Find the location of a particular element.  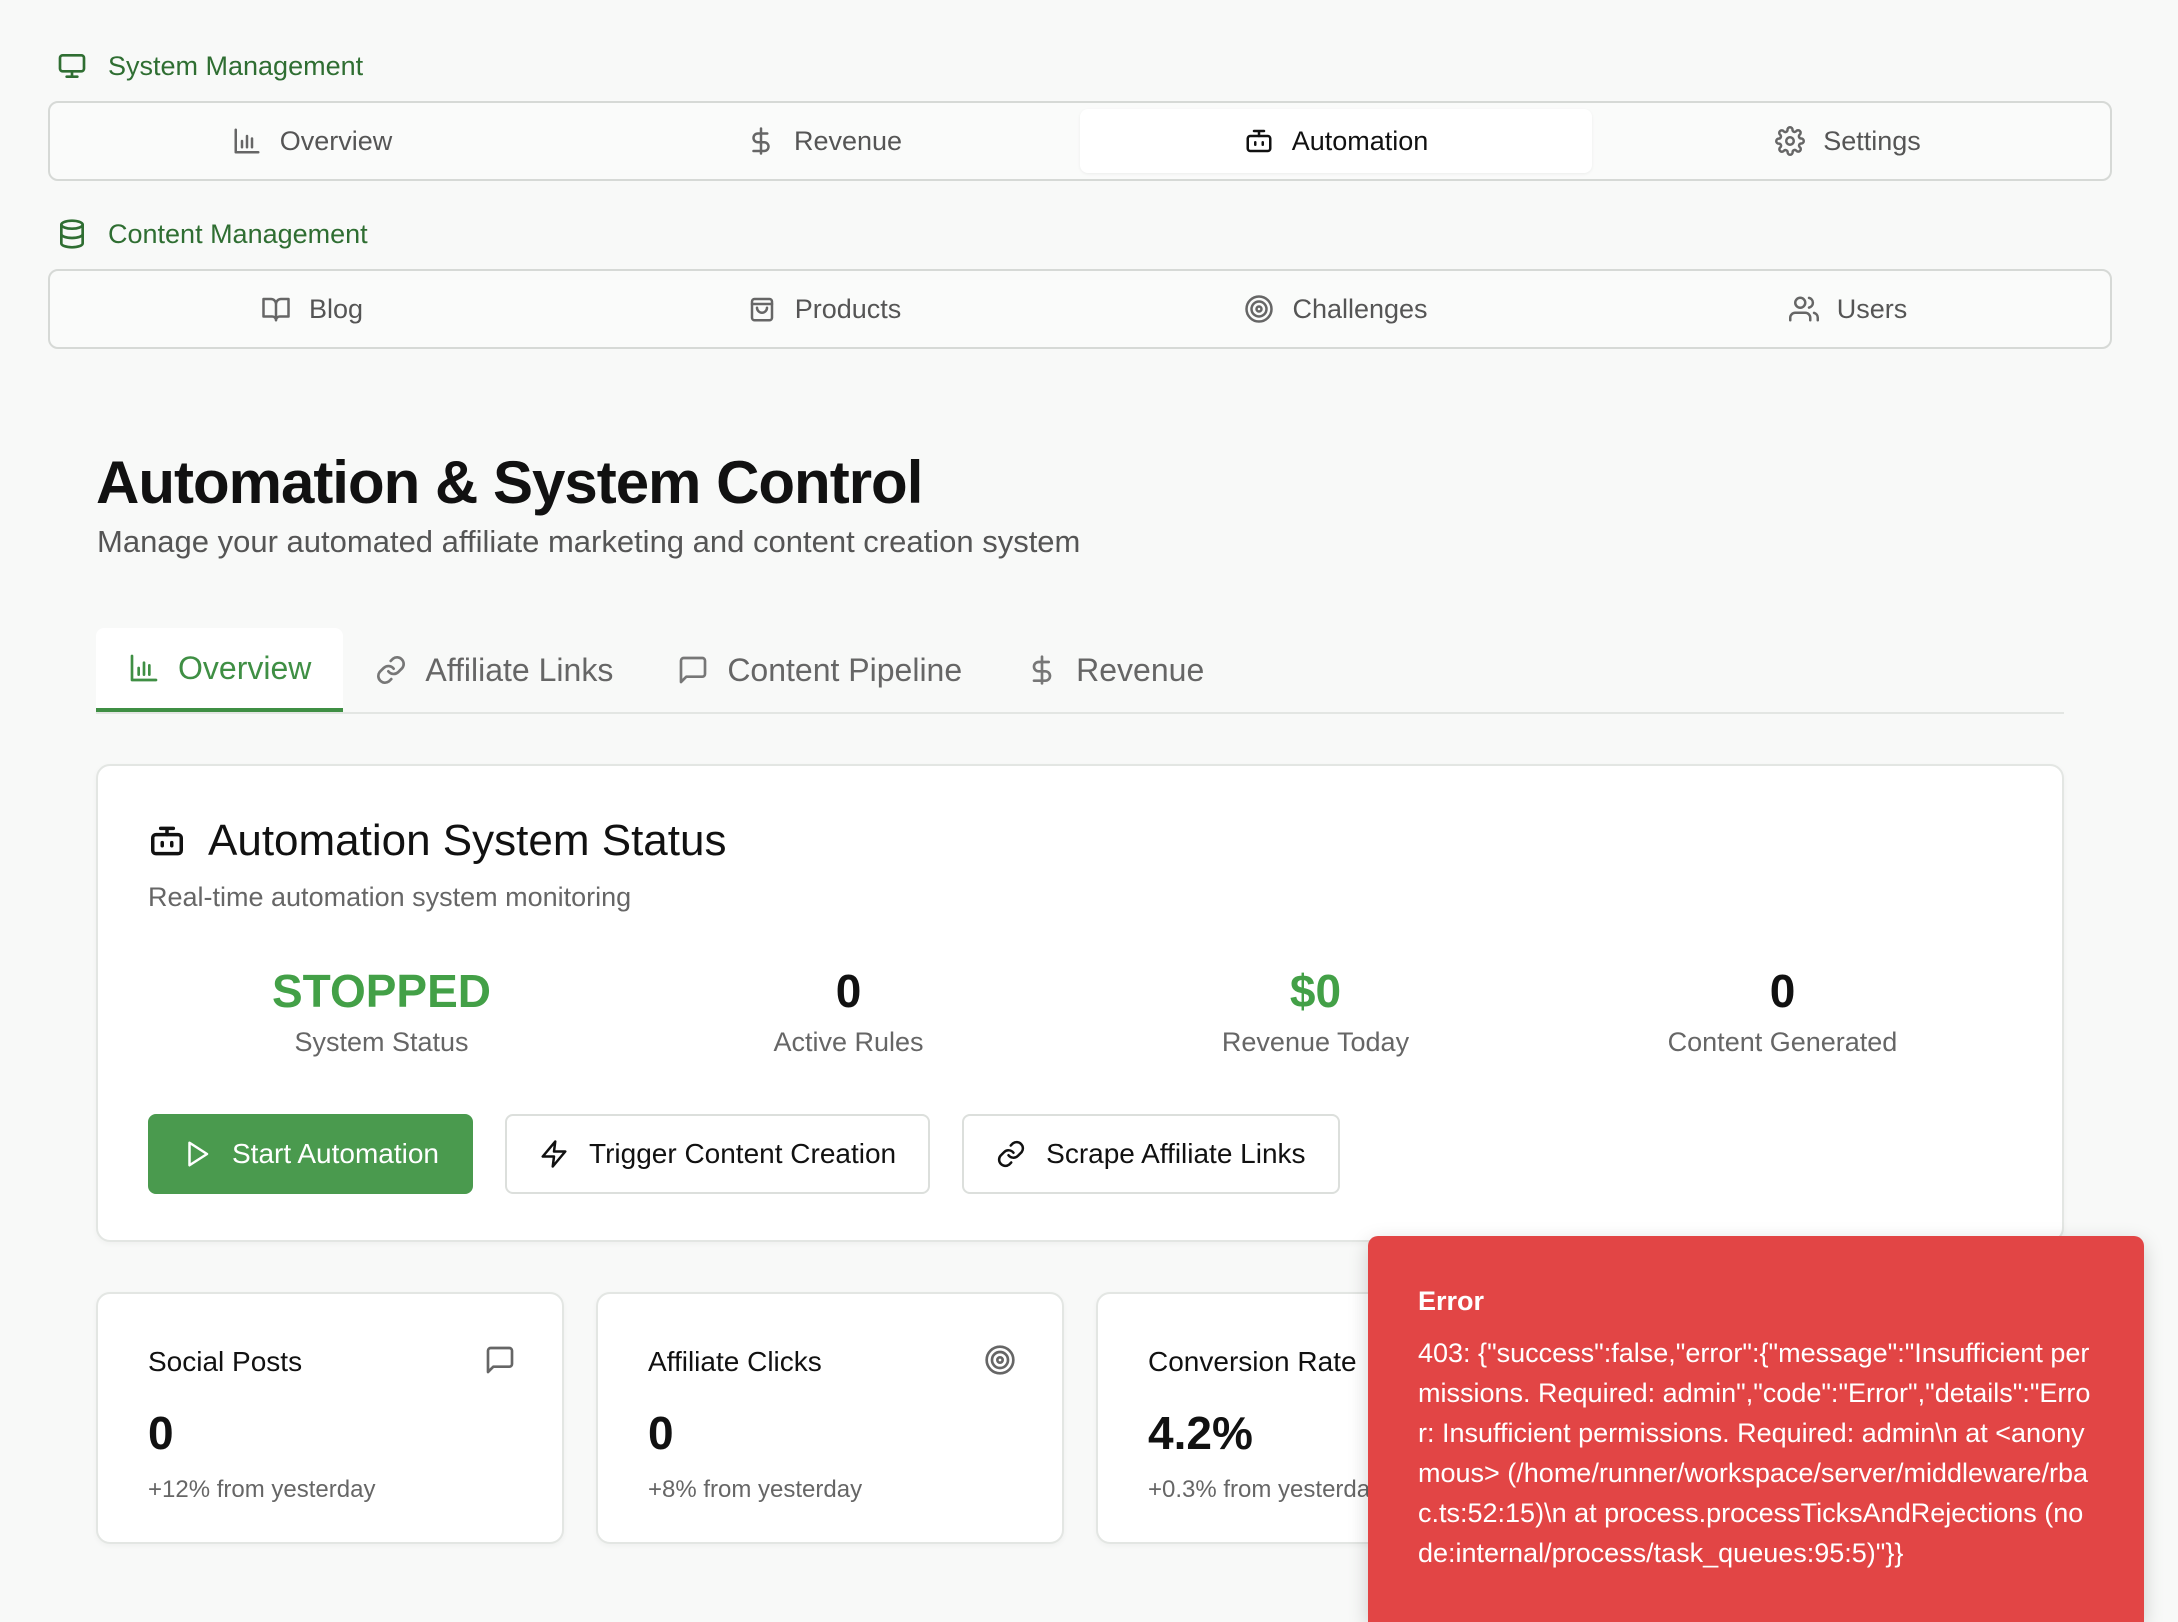

stat-value: STOPPED is located at coordinates (381, 991).